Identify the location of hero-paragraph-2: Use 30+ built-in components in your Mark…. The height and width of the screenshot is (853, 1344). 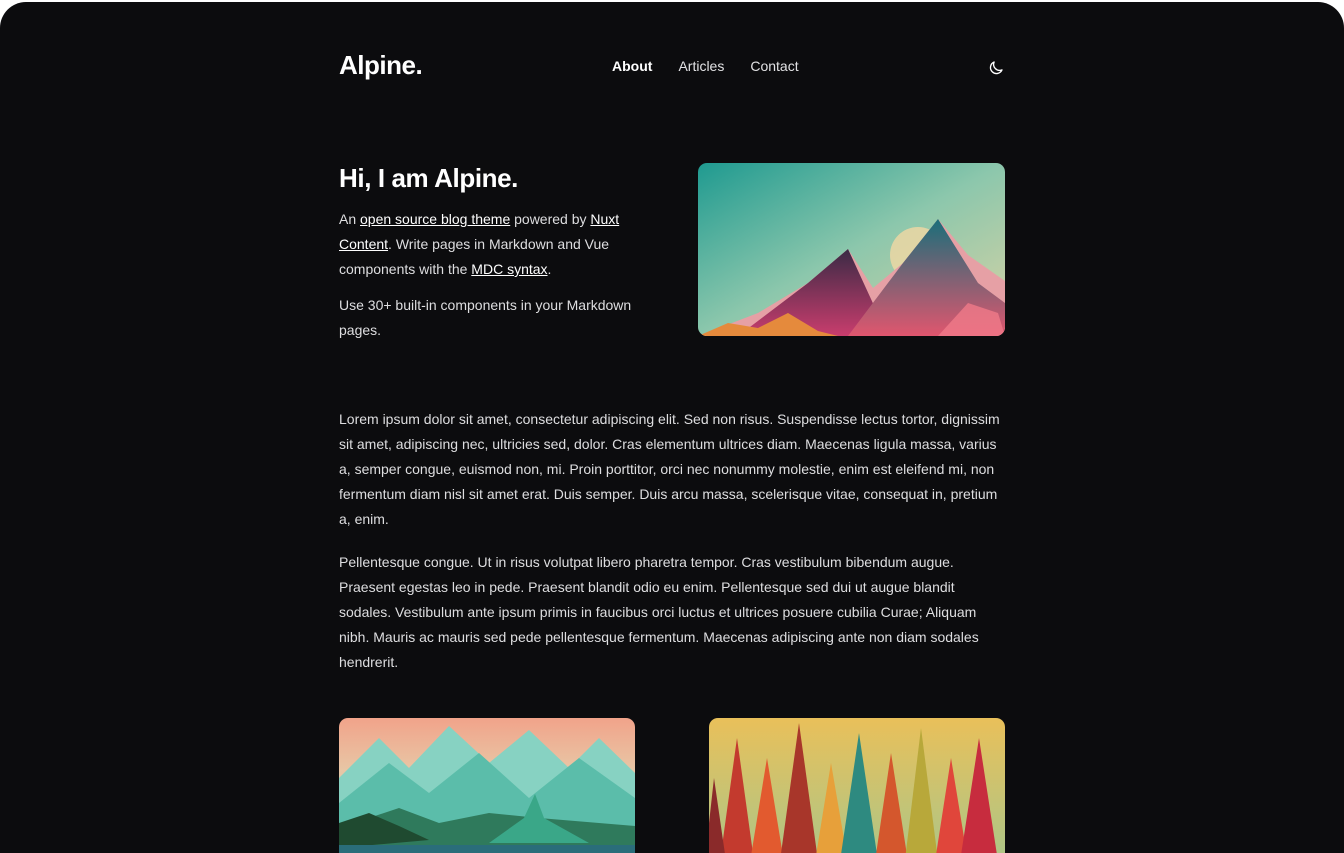
(485, 317).